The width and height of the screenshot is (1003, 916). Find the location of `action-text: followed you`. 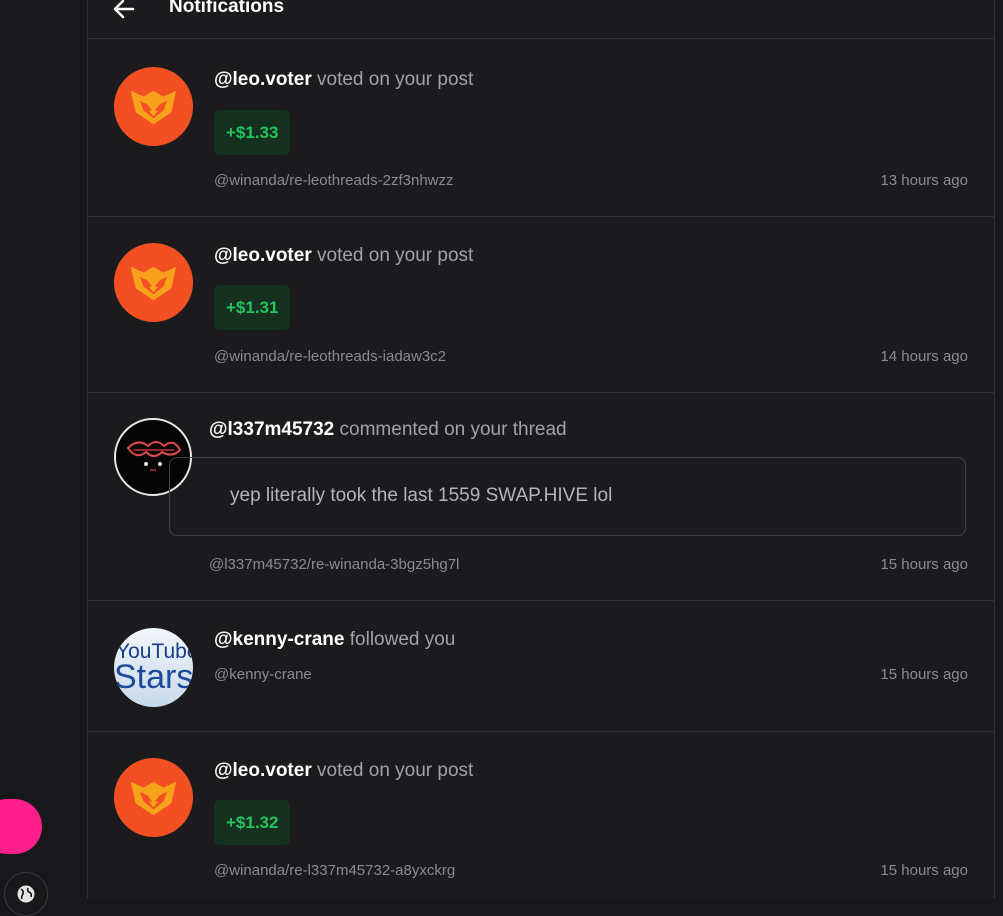

action-text: followed you is located at coordinates (402, 639).